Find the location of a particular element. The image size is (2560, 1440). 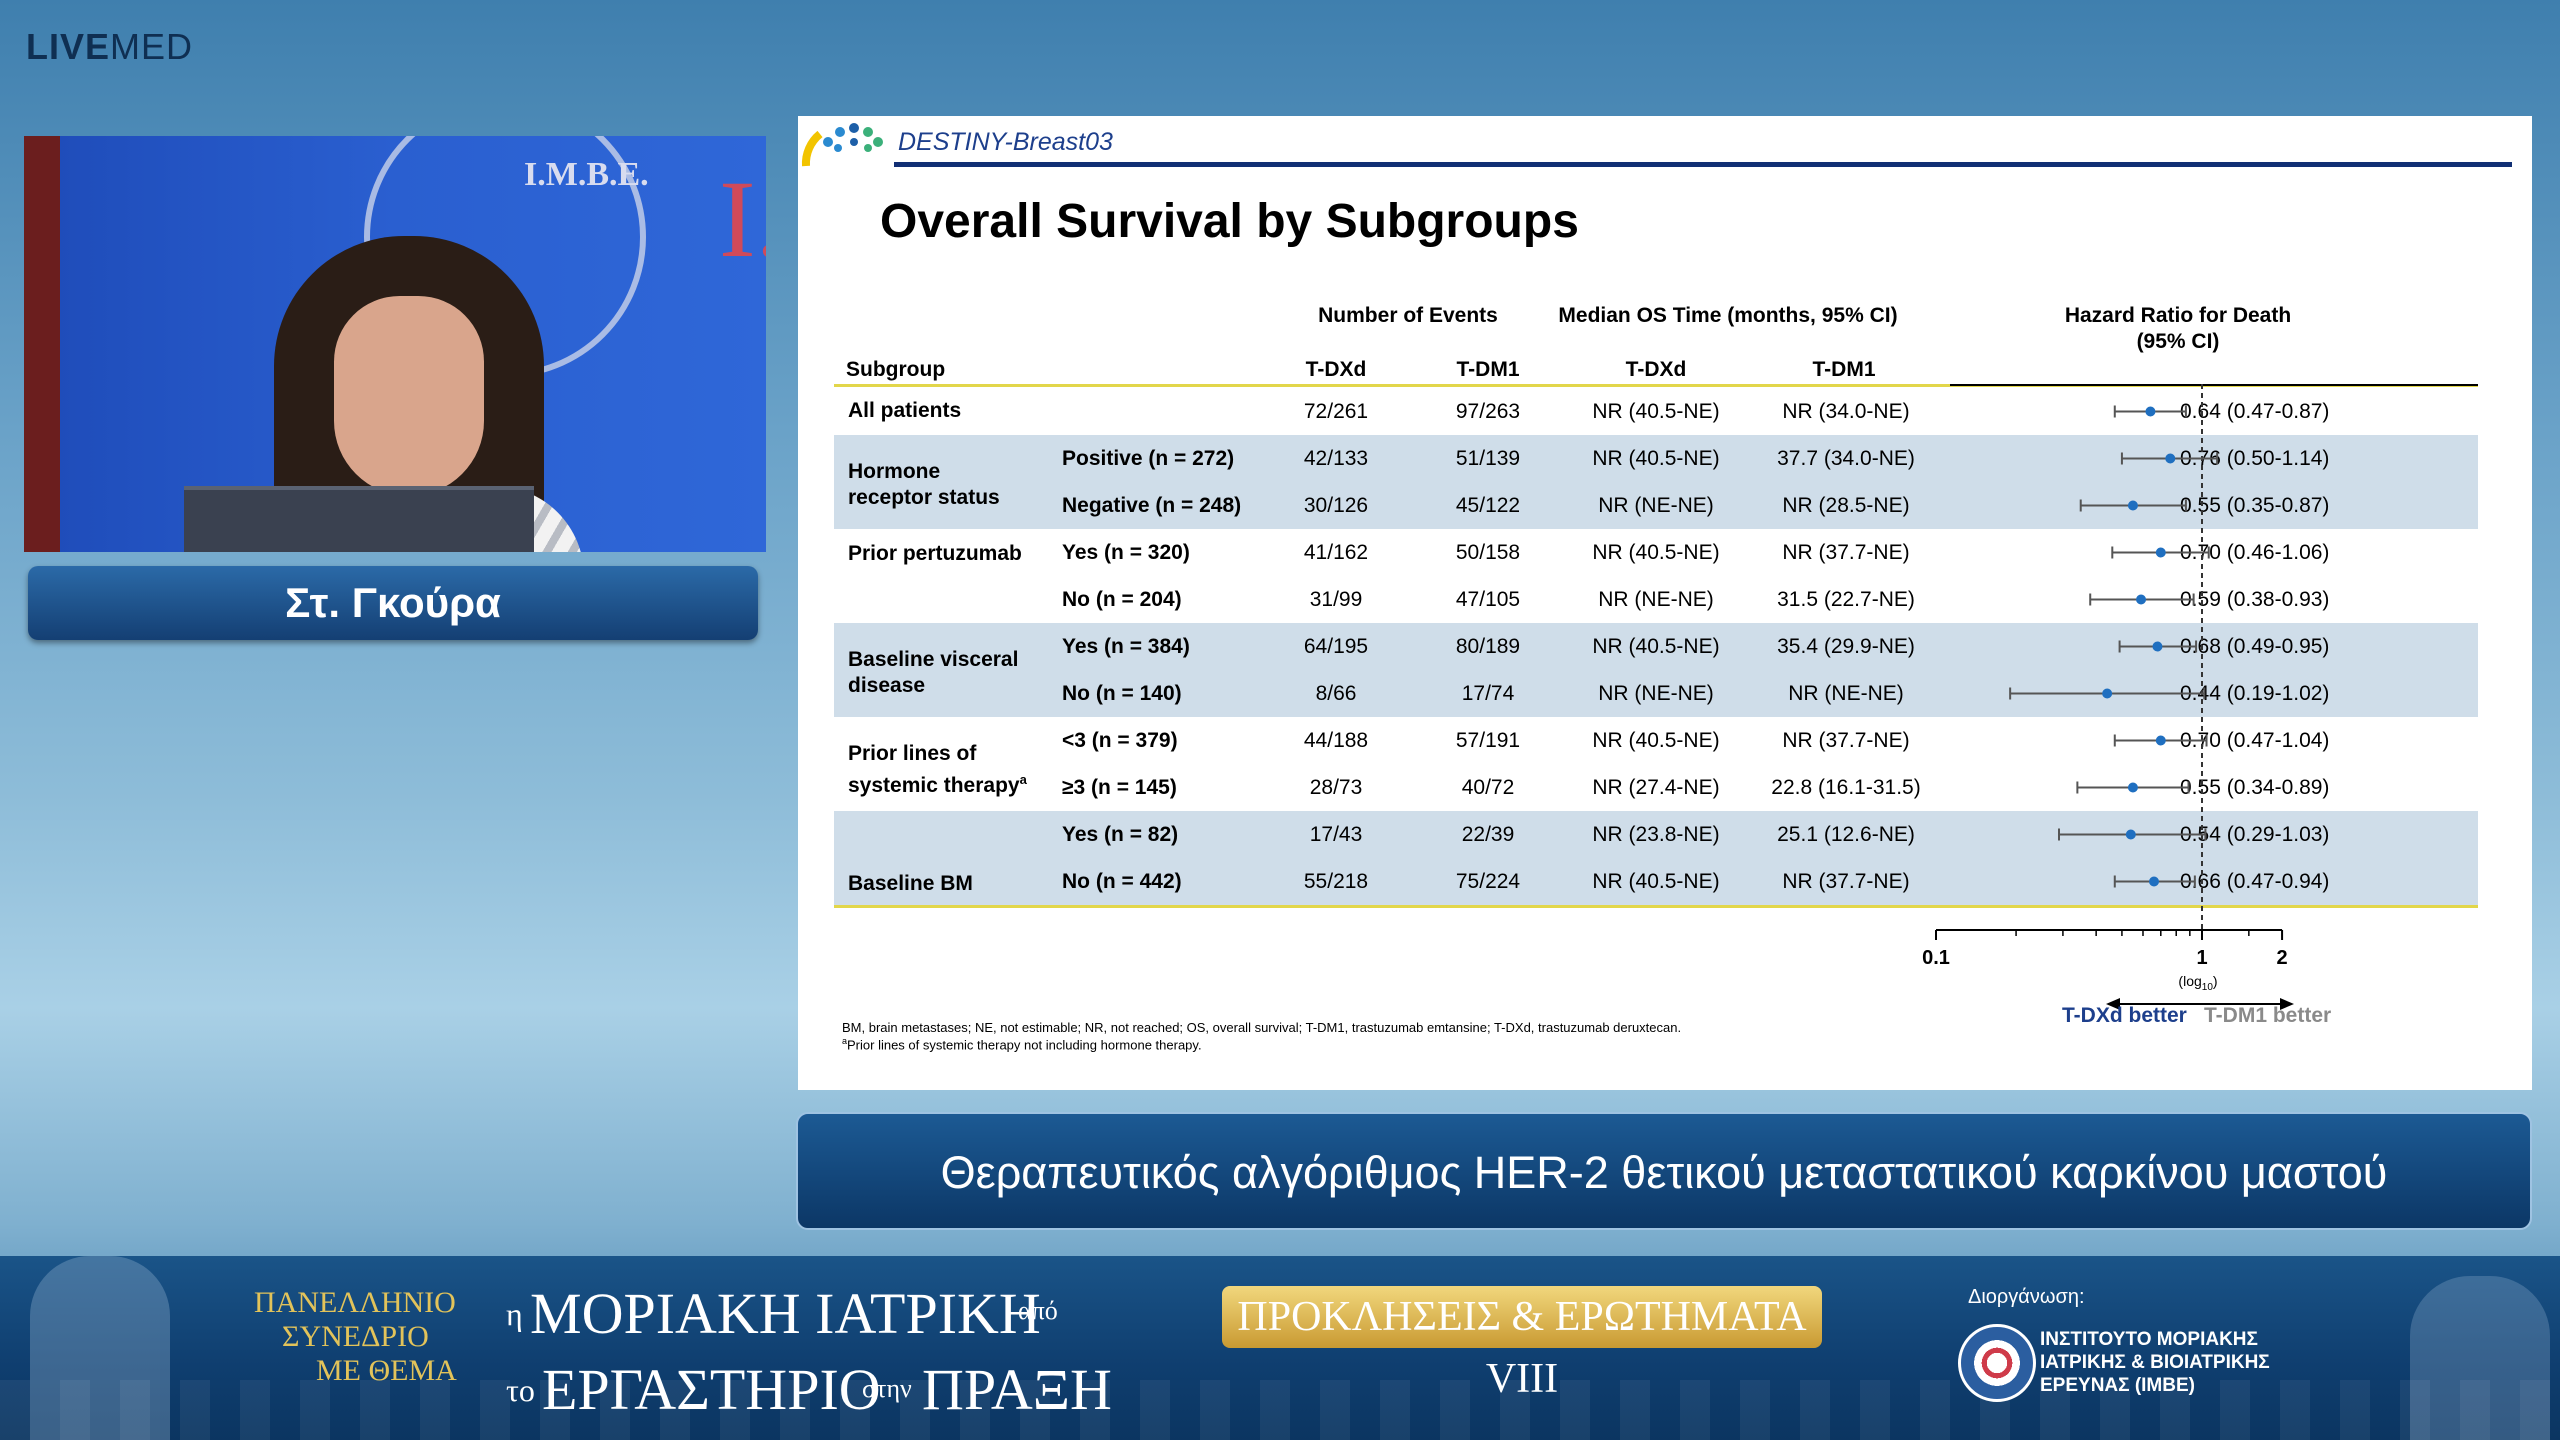

header-os-tdxd: T-DXd is located at coordinates (1656, 369).